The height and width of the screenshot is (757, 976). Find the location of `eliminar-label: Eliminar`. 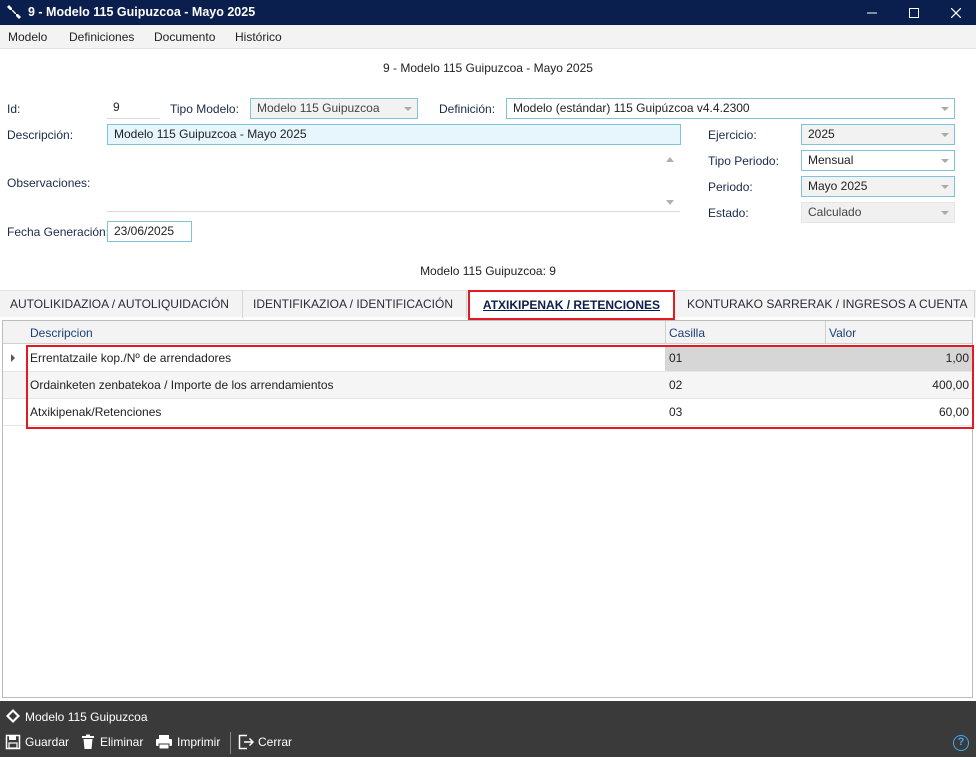

eliminar-label: Eliminar is located at coordinates (122, 742).